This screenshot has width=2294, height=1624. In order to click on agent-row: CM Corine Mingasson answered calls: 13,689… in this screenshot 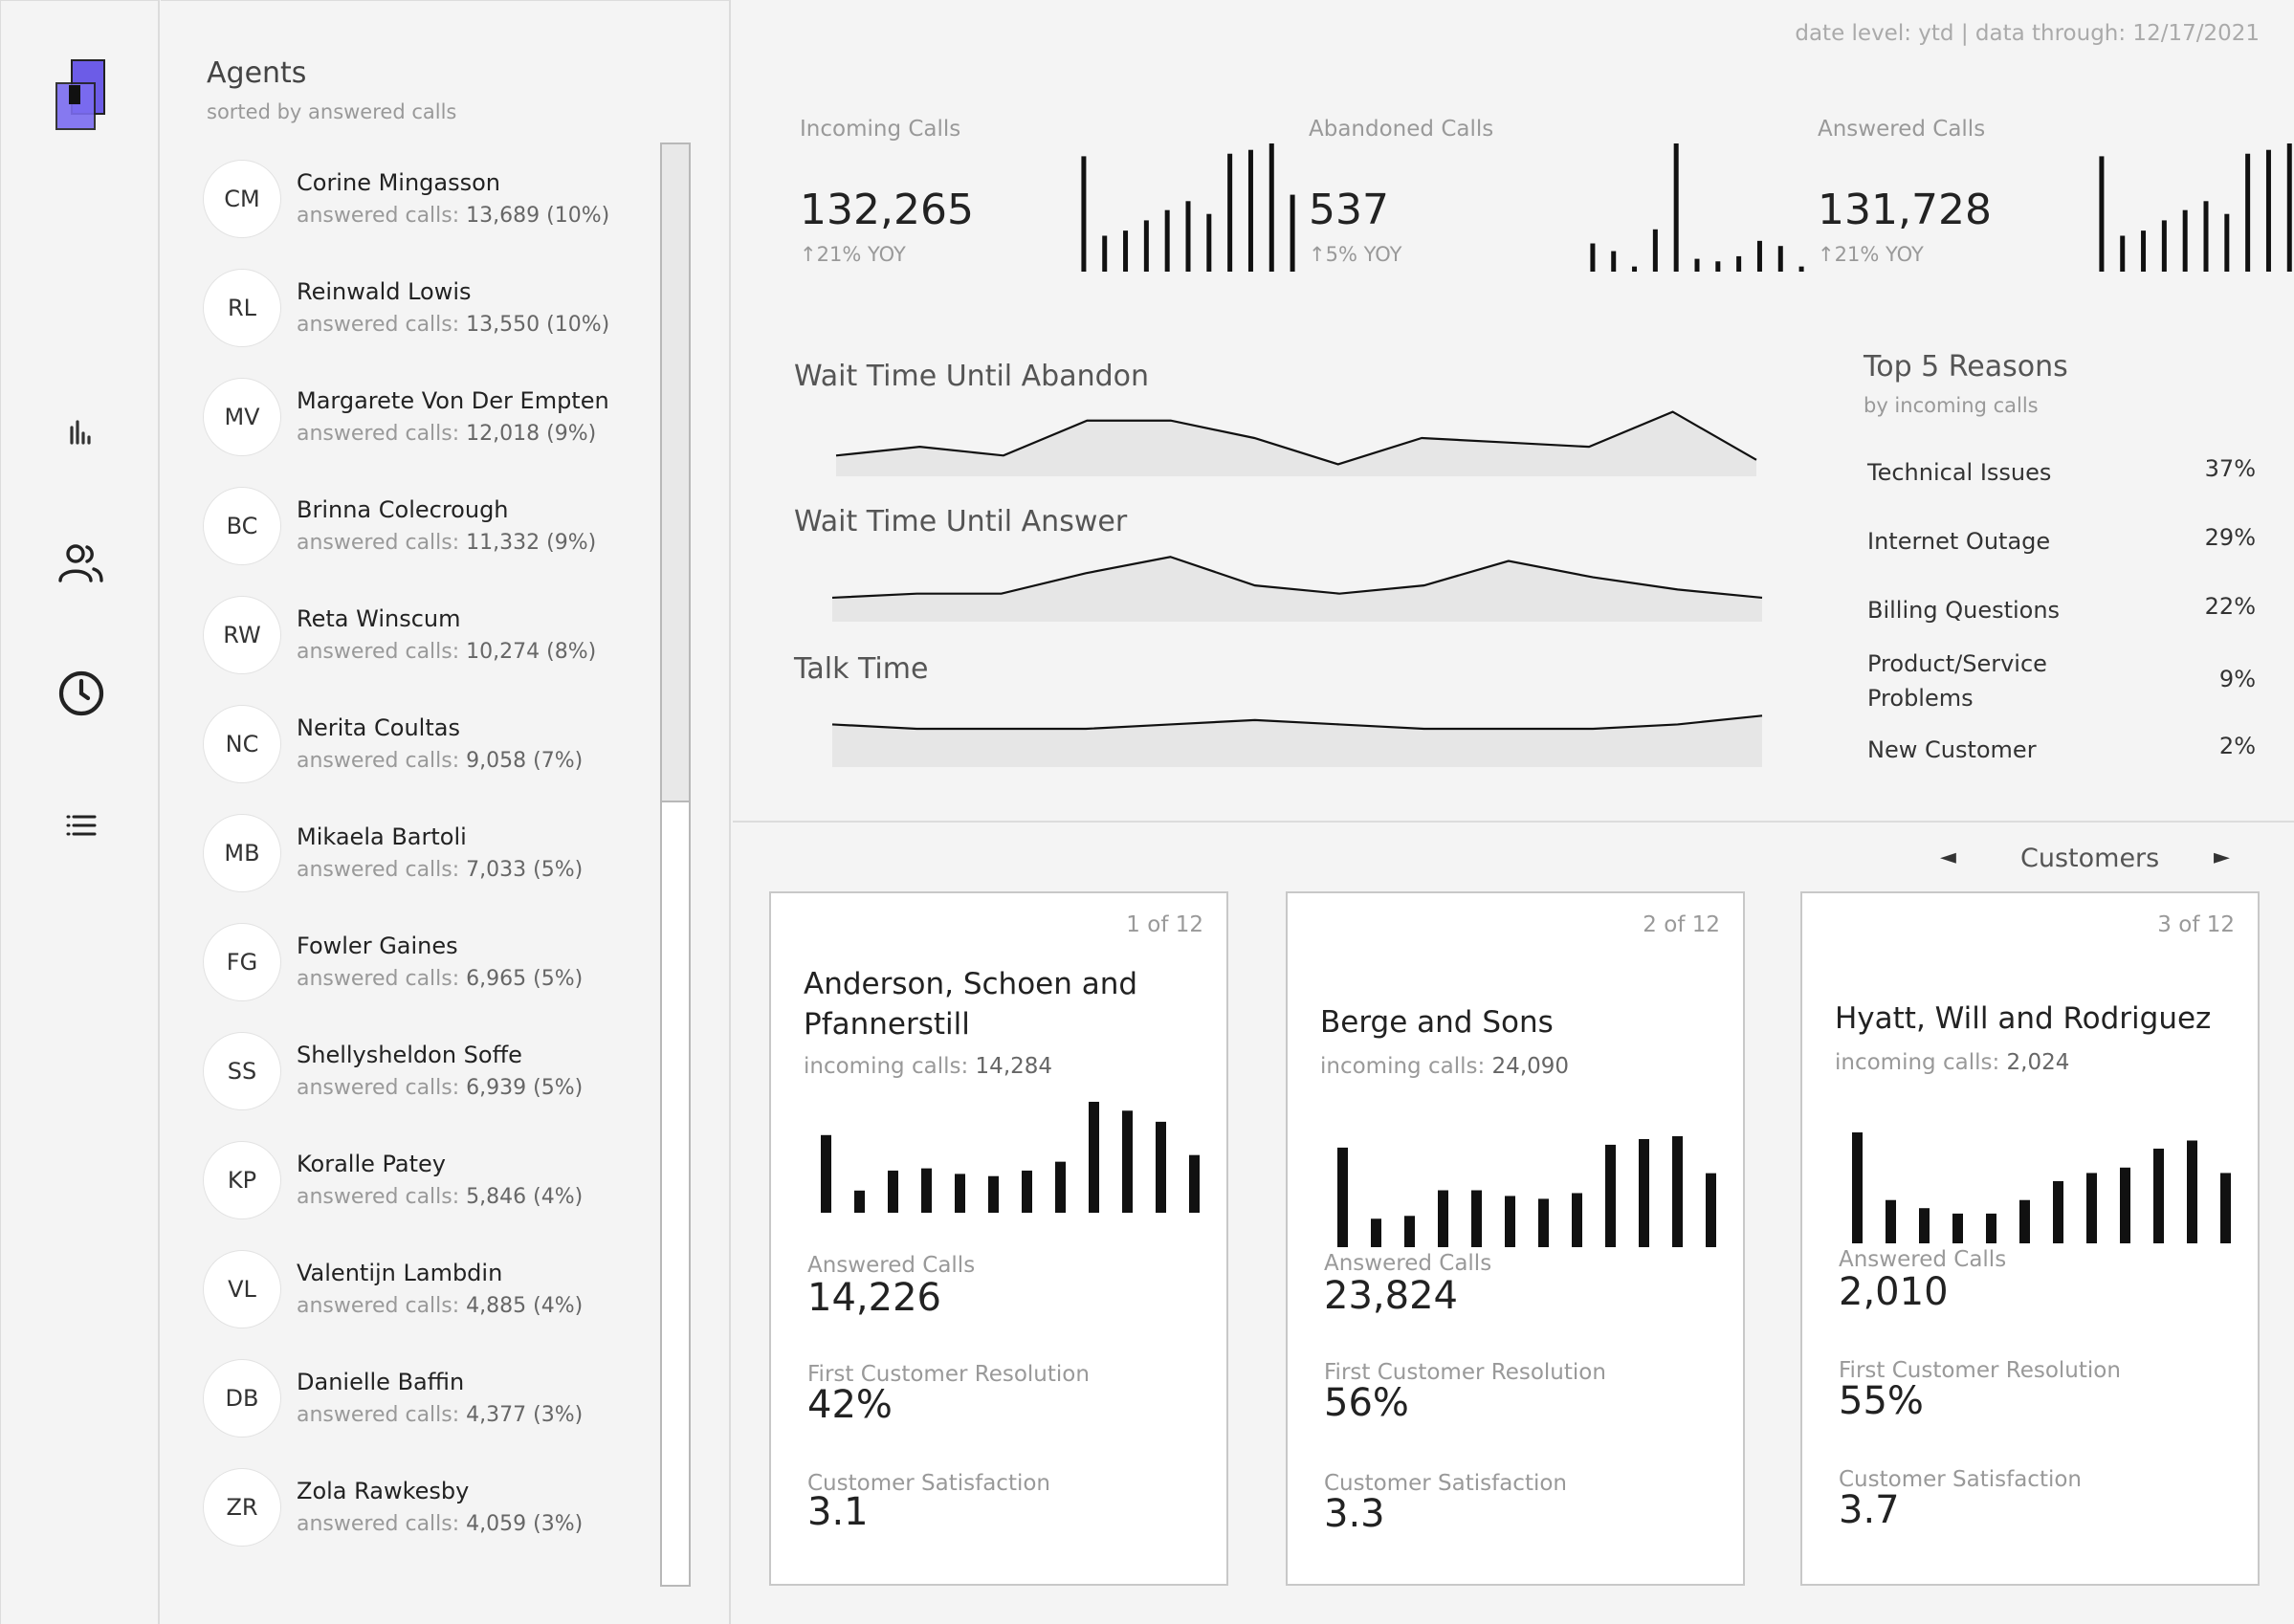, I will do `click(442, 206)`.